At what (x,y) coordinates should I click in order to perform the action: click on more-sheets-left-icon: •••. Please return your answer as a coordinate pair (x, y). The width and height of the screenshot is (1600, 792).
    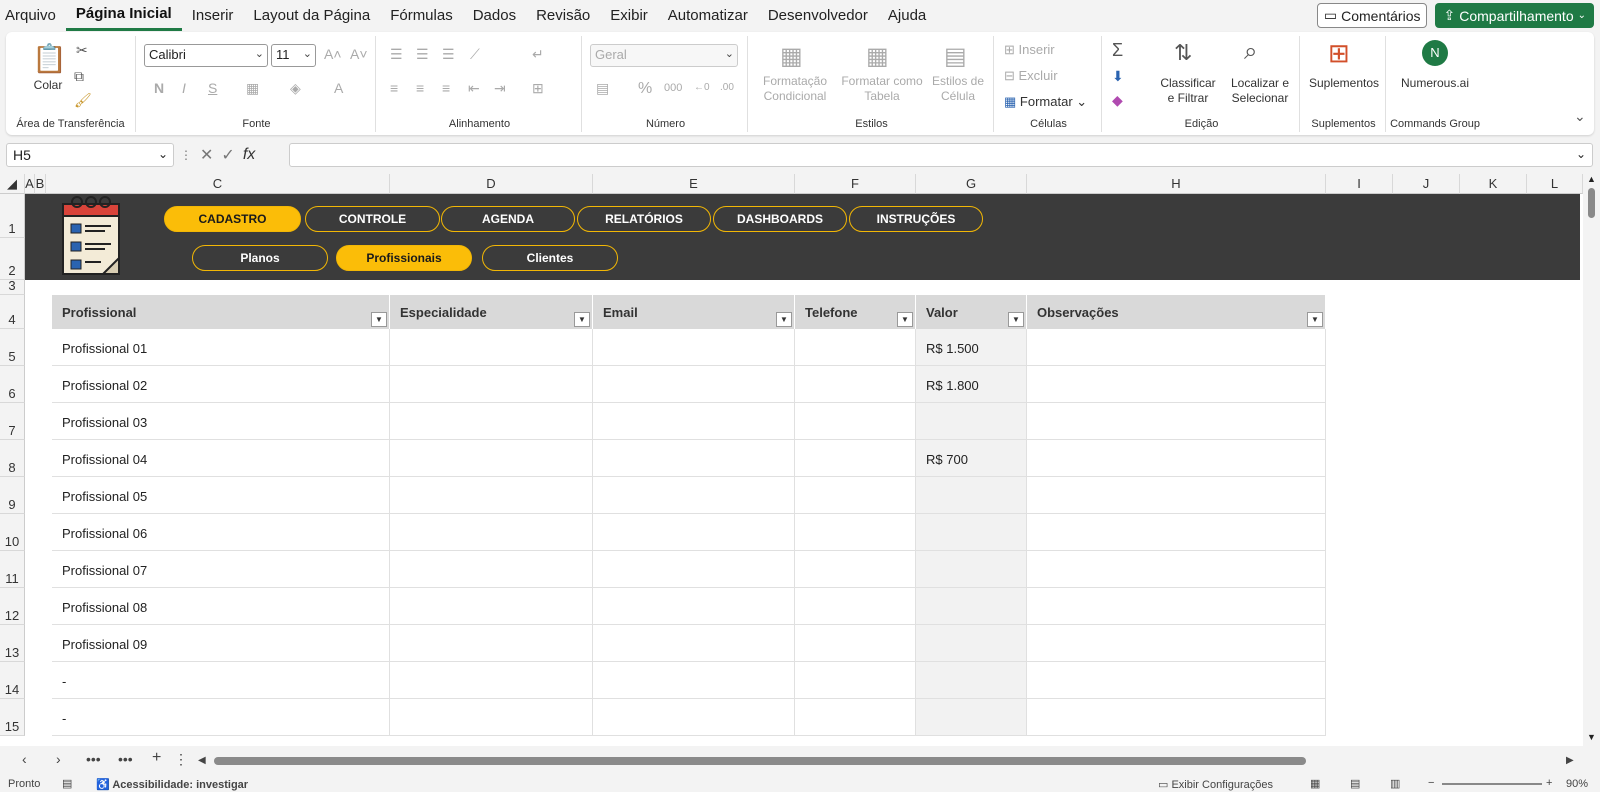
    Looking at the image, I should click on (93, 759).